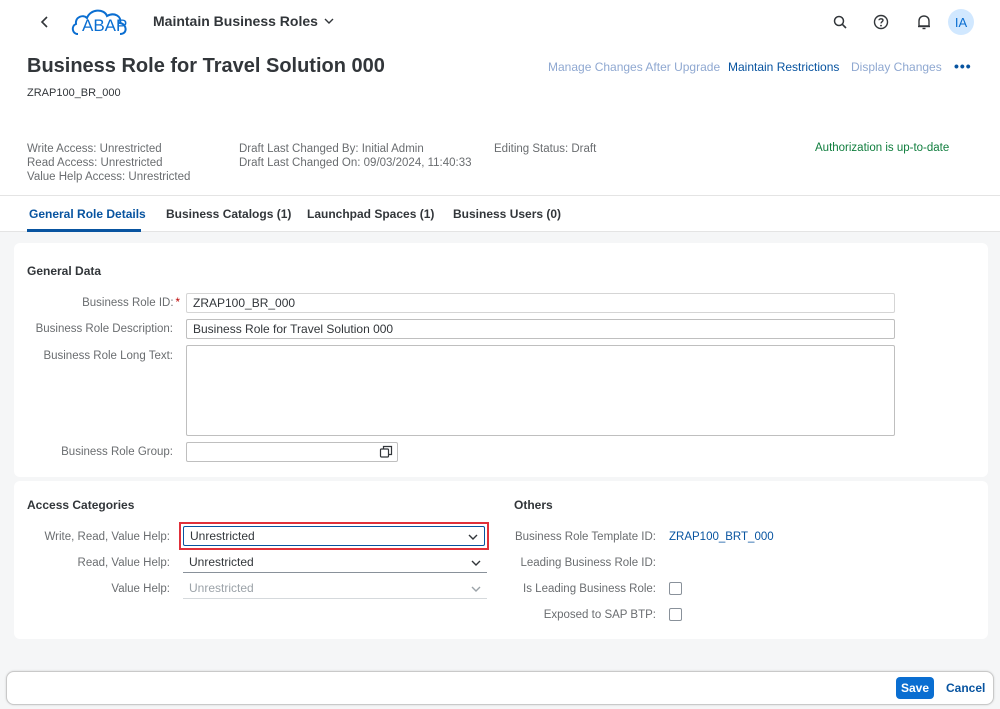 Image resolution: width=1000 pixels, height=709 pixels. I want to click on read-vh-label: Read, Value Help:, so click(123, 563).